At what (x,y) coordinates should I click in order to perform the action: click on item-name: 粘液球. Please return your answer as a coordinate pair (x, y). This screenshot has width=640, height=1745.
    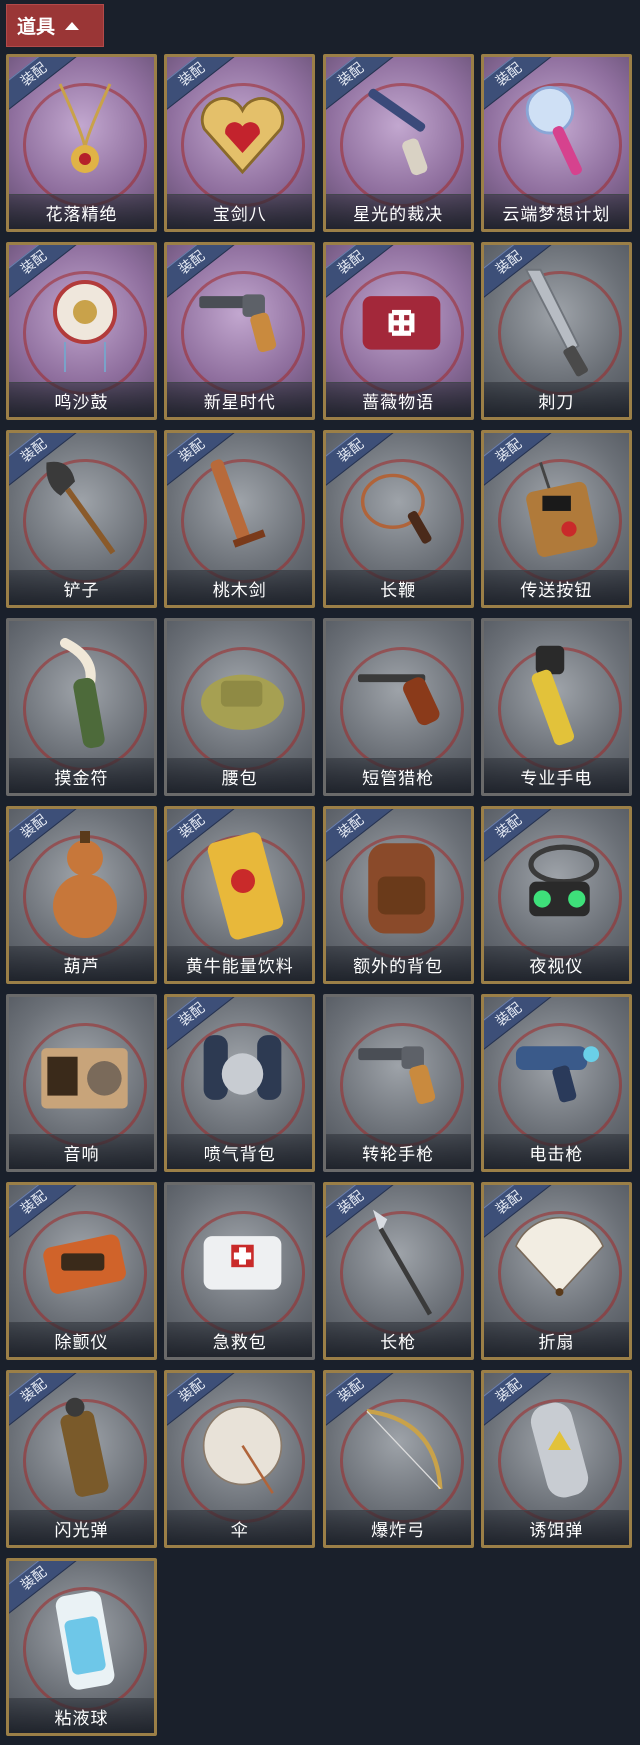
    Looking at the image, I should click on (81, 1715).